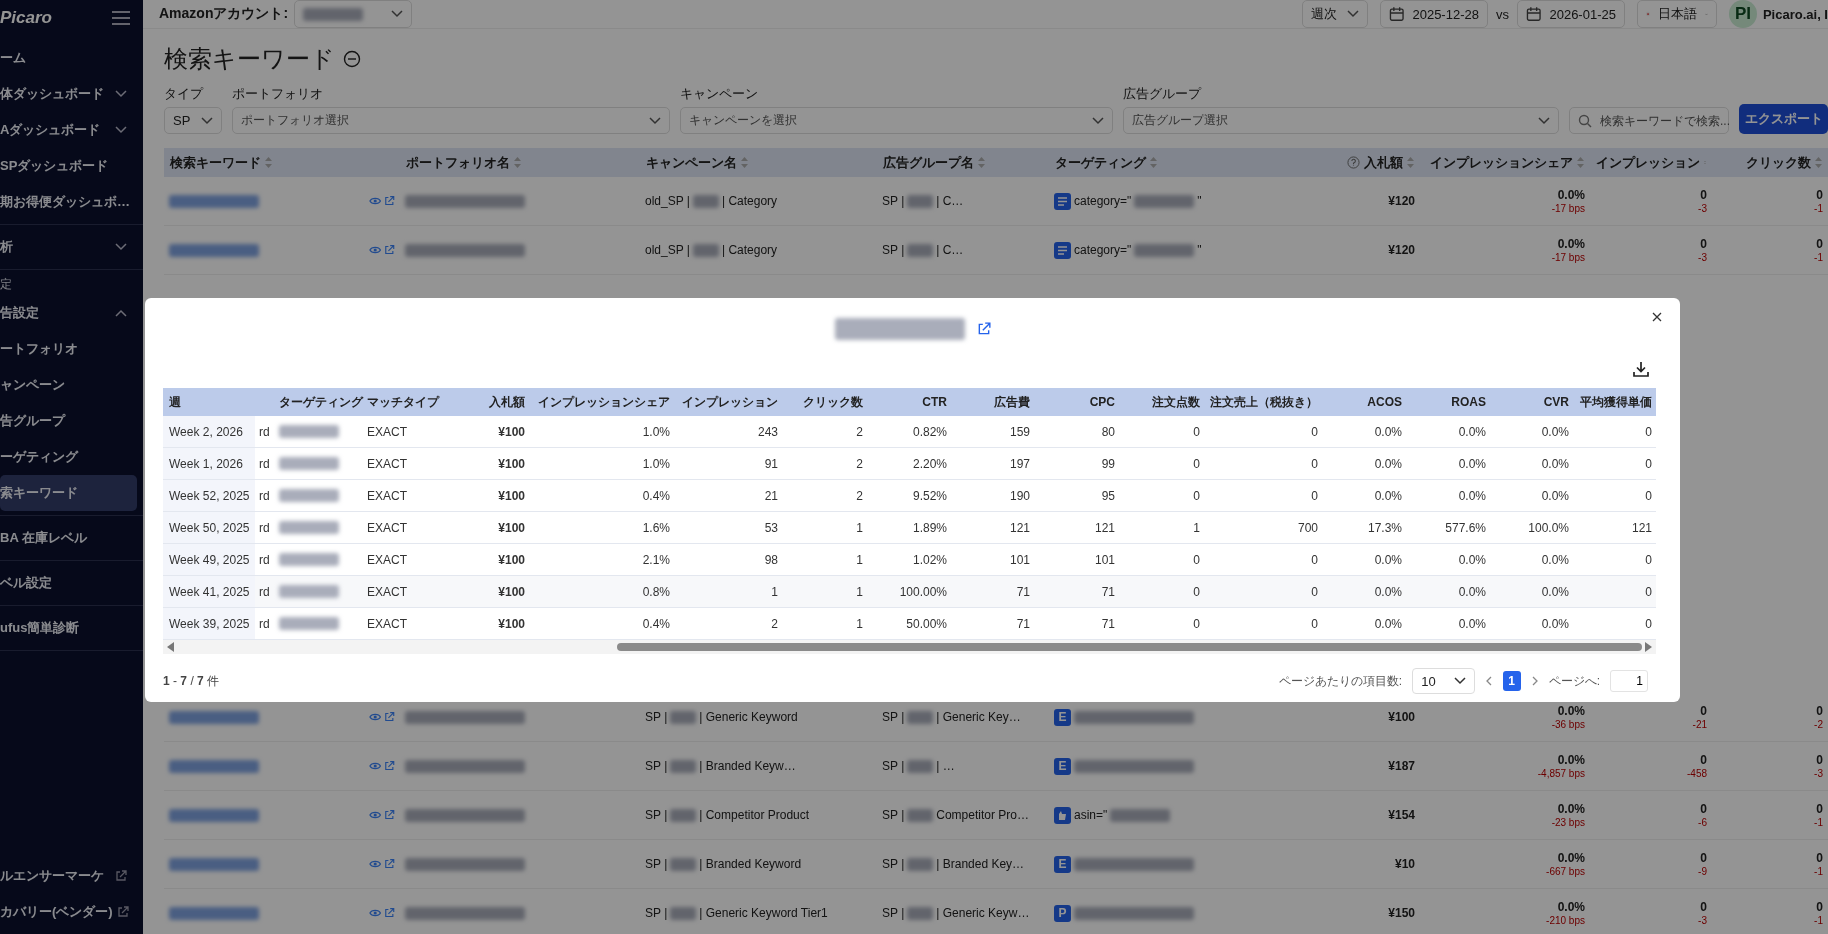 The image size is (1828, 934). I want to click on user-name: Picaro.ai, I, so click(1795, 14).